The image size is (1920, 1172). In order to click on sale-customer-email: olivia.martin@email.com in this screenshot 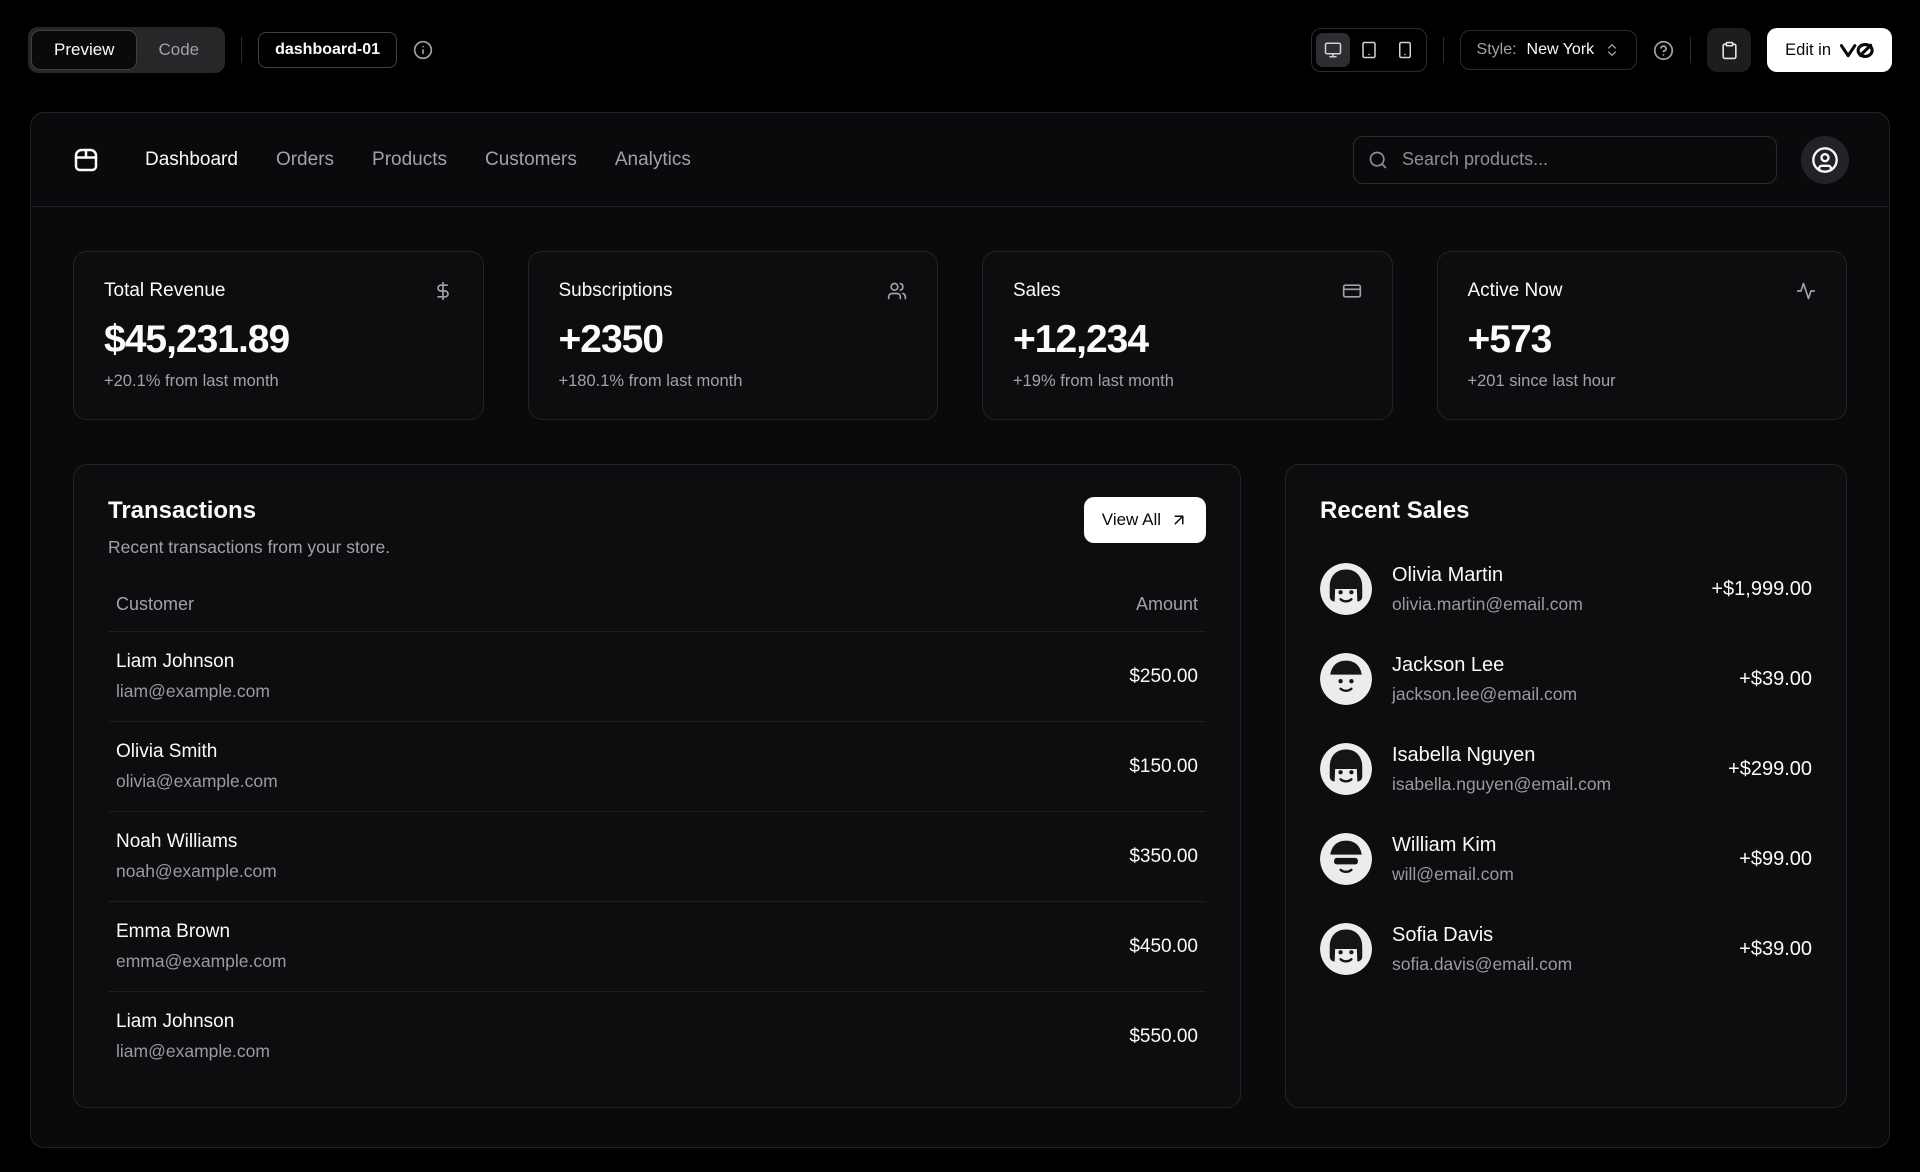, I will do `click(1487, 603)`.